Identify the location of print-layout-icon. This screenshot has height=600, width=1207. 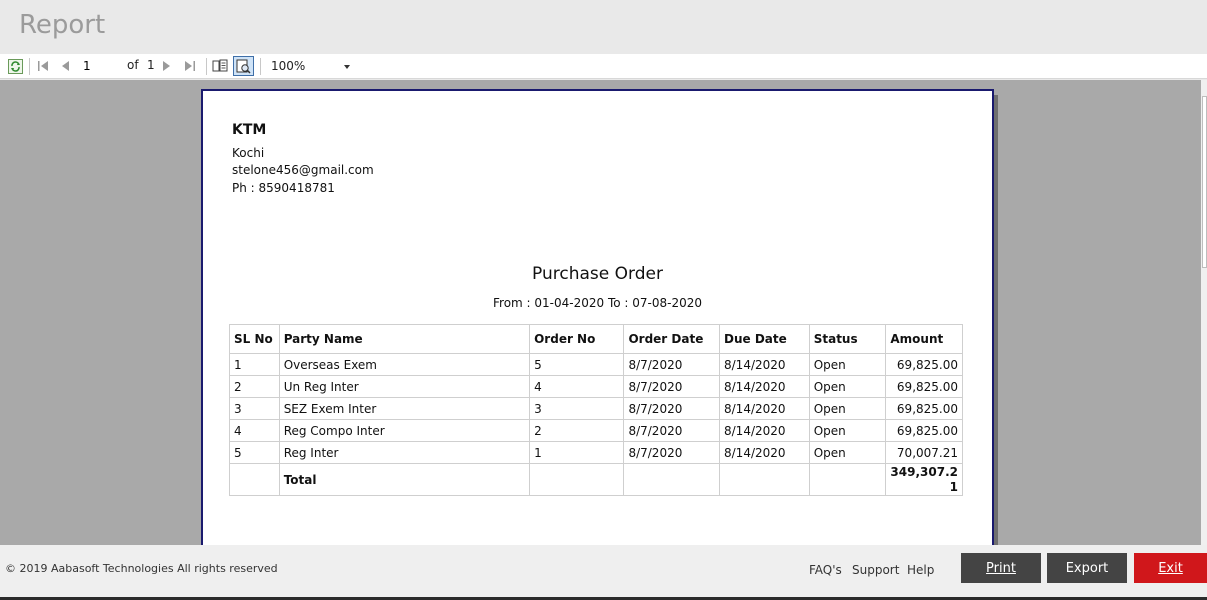
(220, 66).